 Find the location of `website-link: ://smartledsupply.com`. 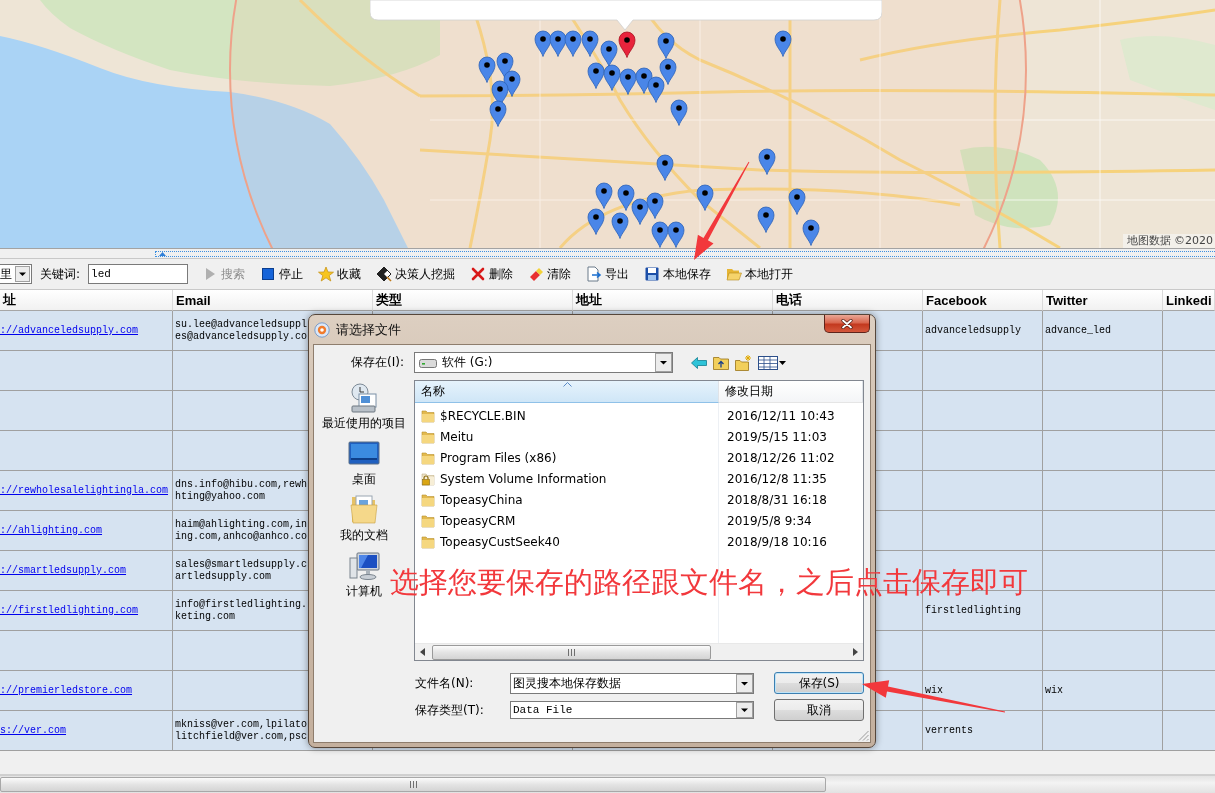

website-link: ://smartledsupply.com is located at coordinates (63, 571).